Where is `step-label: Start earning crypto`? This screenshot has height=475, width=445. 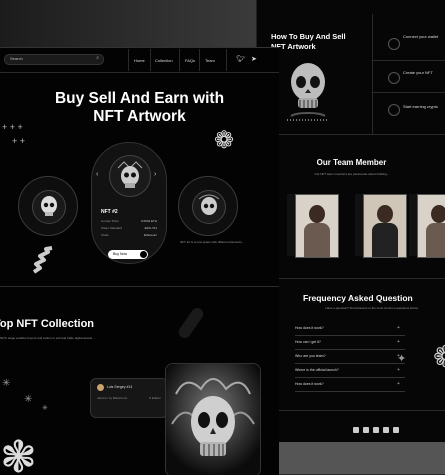 step-label: Start earning crypto is located at coordinates (420, 106).